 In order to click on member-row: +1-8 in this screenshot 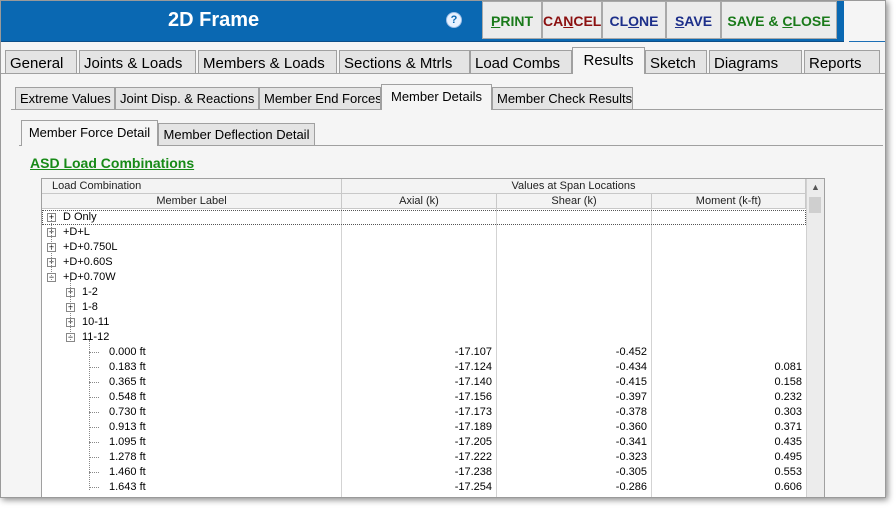, I will do `click(424, 307)`.